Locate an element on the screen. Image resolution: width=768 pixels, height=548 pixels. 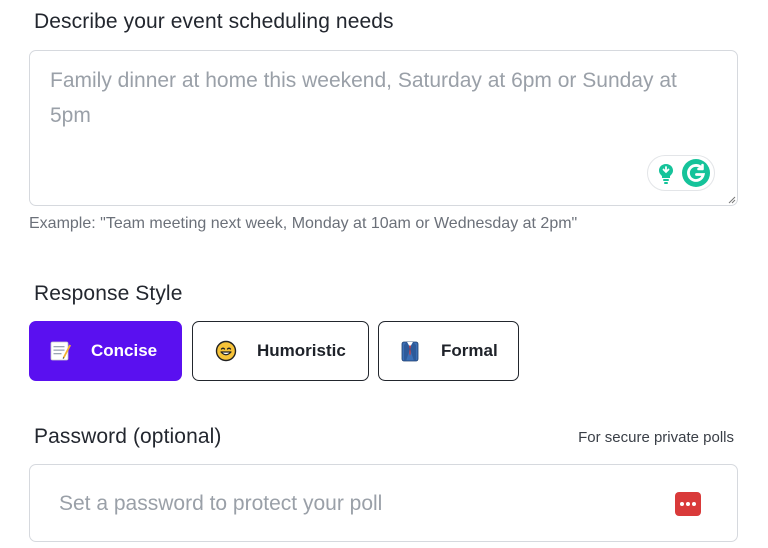
style-option-concise: Concise is located at coordinates (105, 351).